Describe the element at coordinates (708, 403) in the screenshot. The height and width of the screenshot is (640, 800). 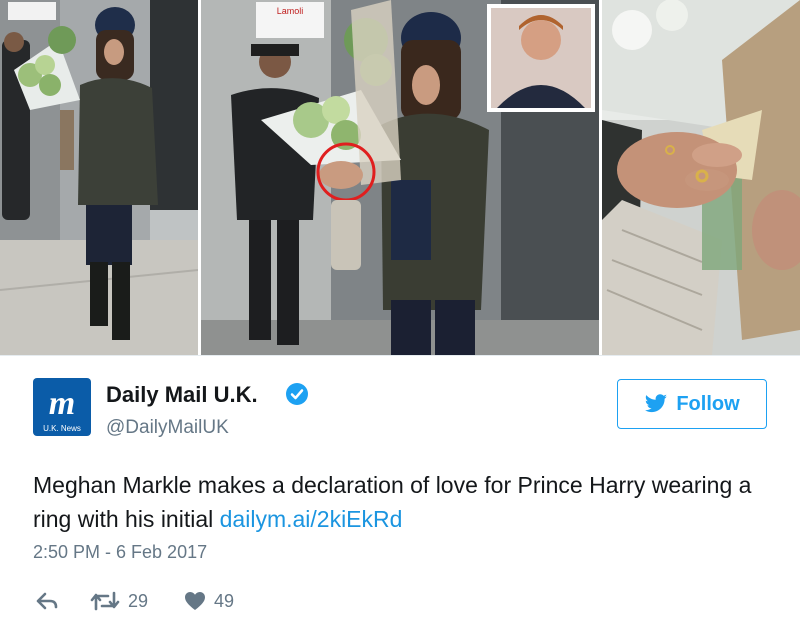
I see `follow-button-label: Follow` at that location.